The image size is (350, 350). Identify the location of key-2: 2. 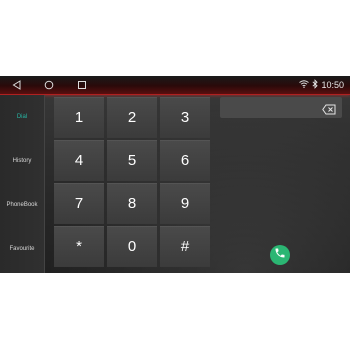
(132, 117).